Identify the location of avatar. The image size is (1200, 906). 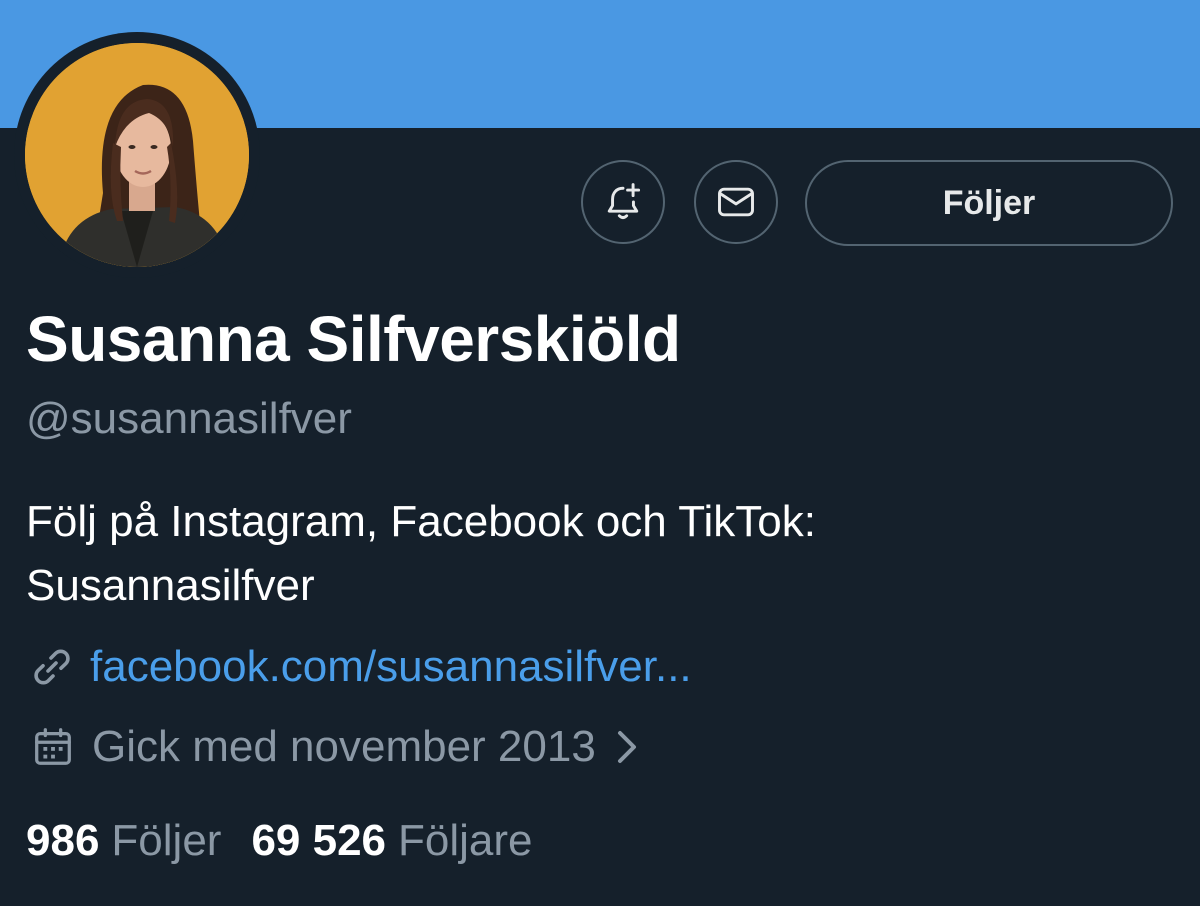
(137, 155).